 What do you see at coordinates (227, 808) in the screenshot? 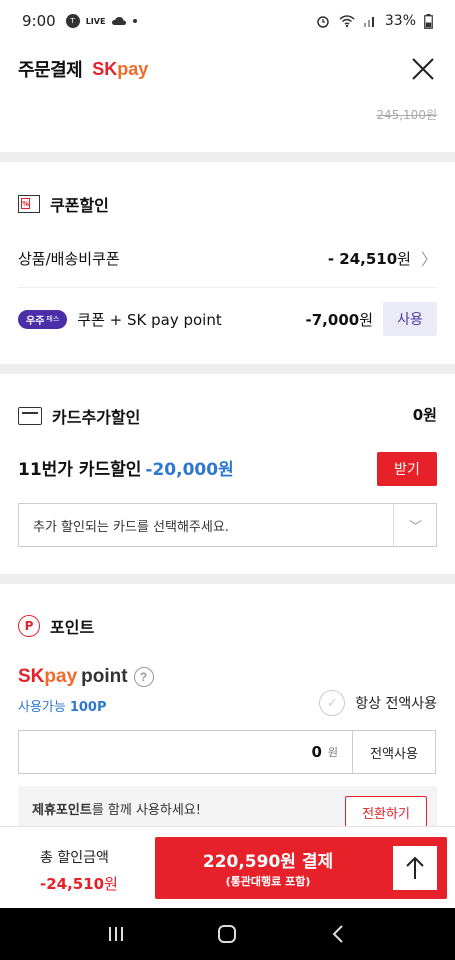
I see `partner-point-banner: 제휴포인트 를 함께 사용하세요! 전환하기` at bounding box center [227, 808].